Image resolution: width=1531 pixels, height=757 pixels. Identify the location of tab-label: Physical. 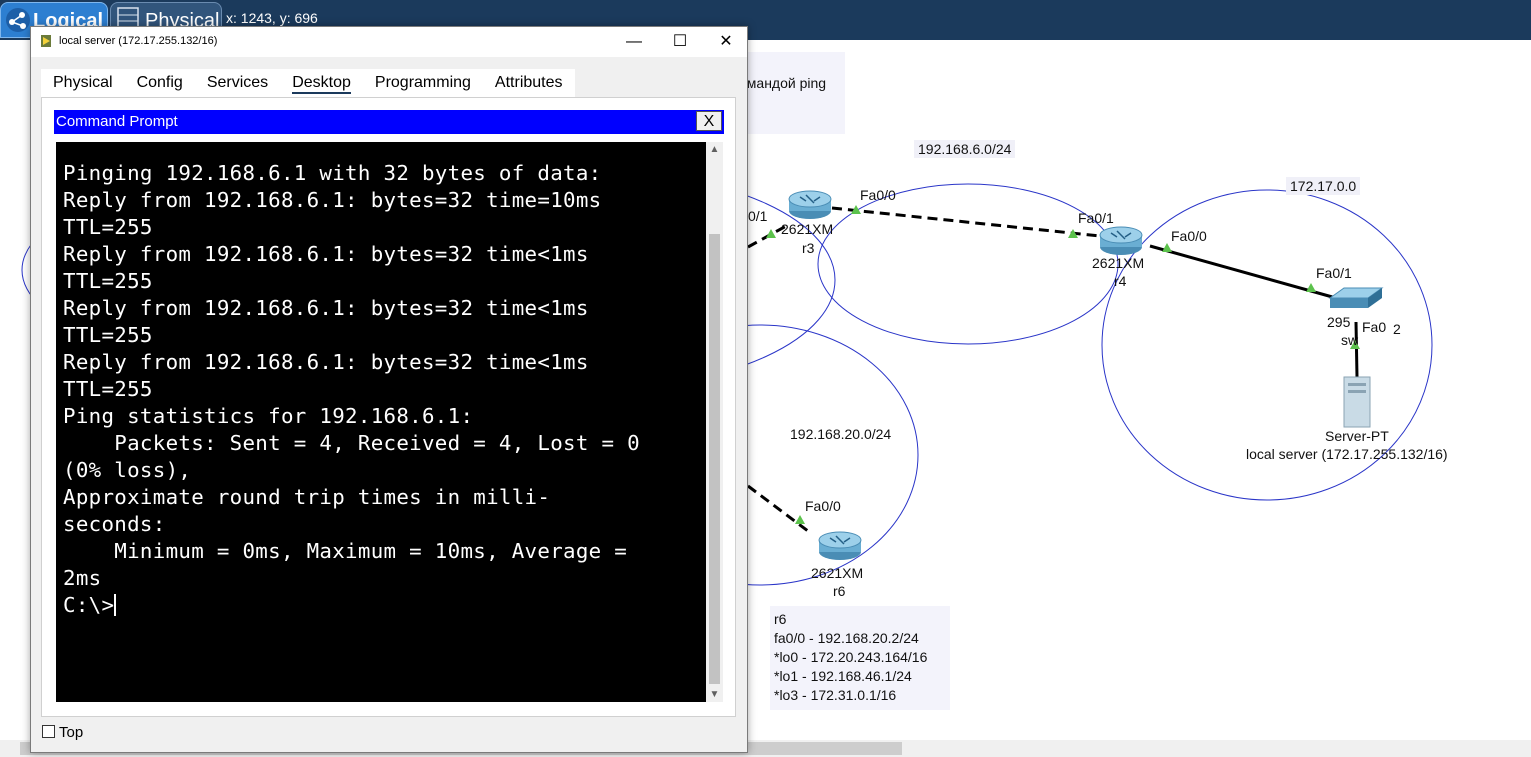
(83, 82).